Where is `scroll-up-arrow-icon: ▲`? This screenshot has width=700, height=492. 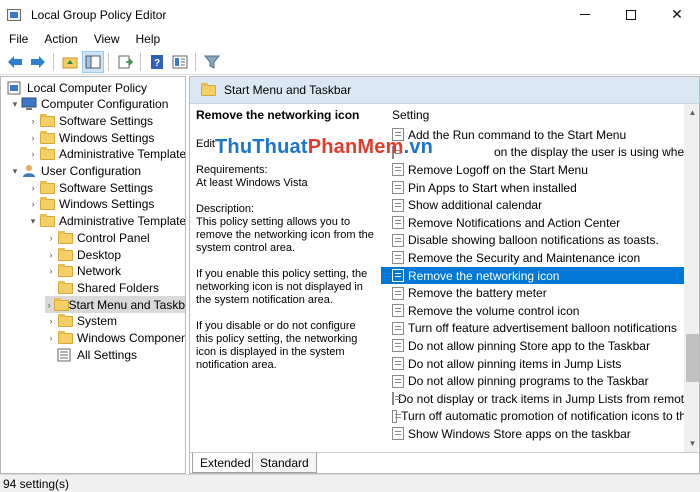
scroll-up-arrow-icon: ▲ is located at coordinates (691, 112).